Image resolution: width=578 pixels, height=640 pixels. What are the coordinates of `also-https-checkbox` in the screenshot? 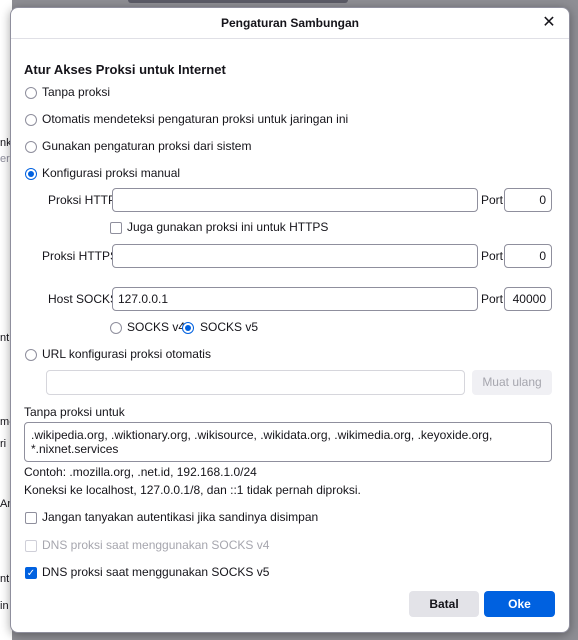 It's located at (116, 228).